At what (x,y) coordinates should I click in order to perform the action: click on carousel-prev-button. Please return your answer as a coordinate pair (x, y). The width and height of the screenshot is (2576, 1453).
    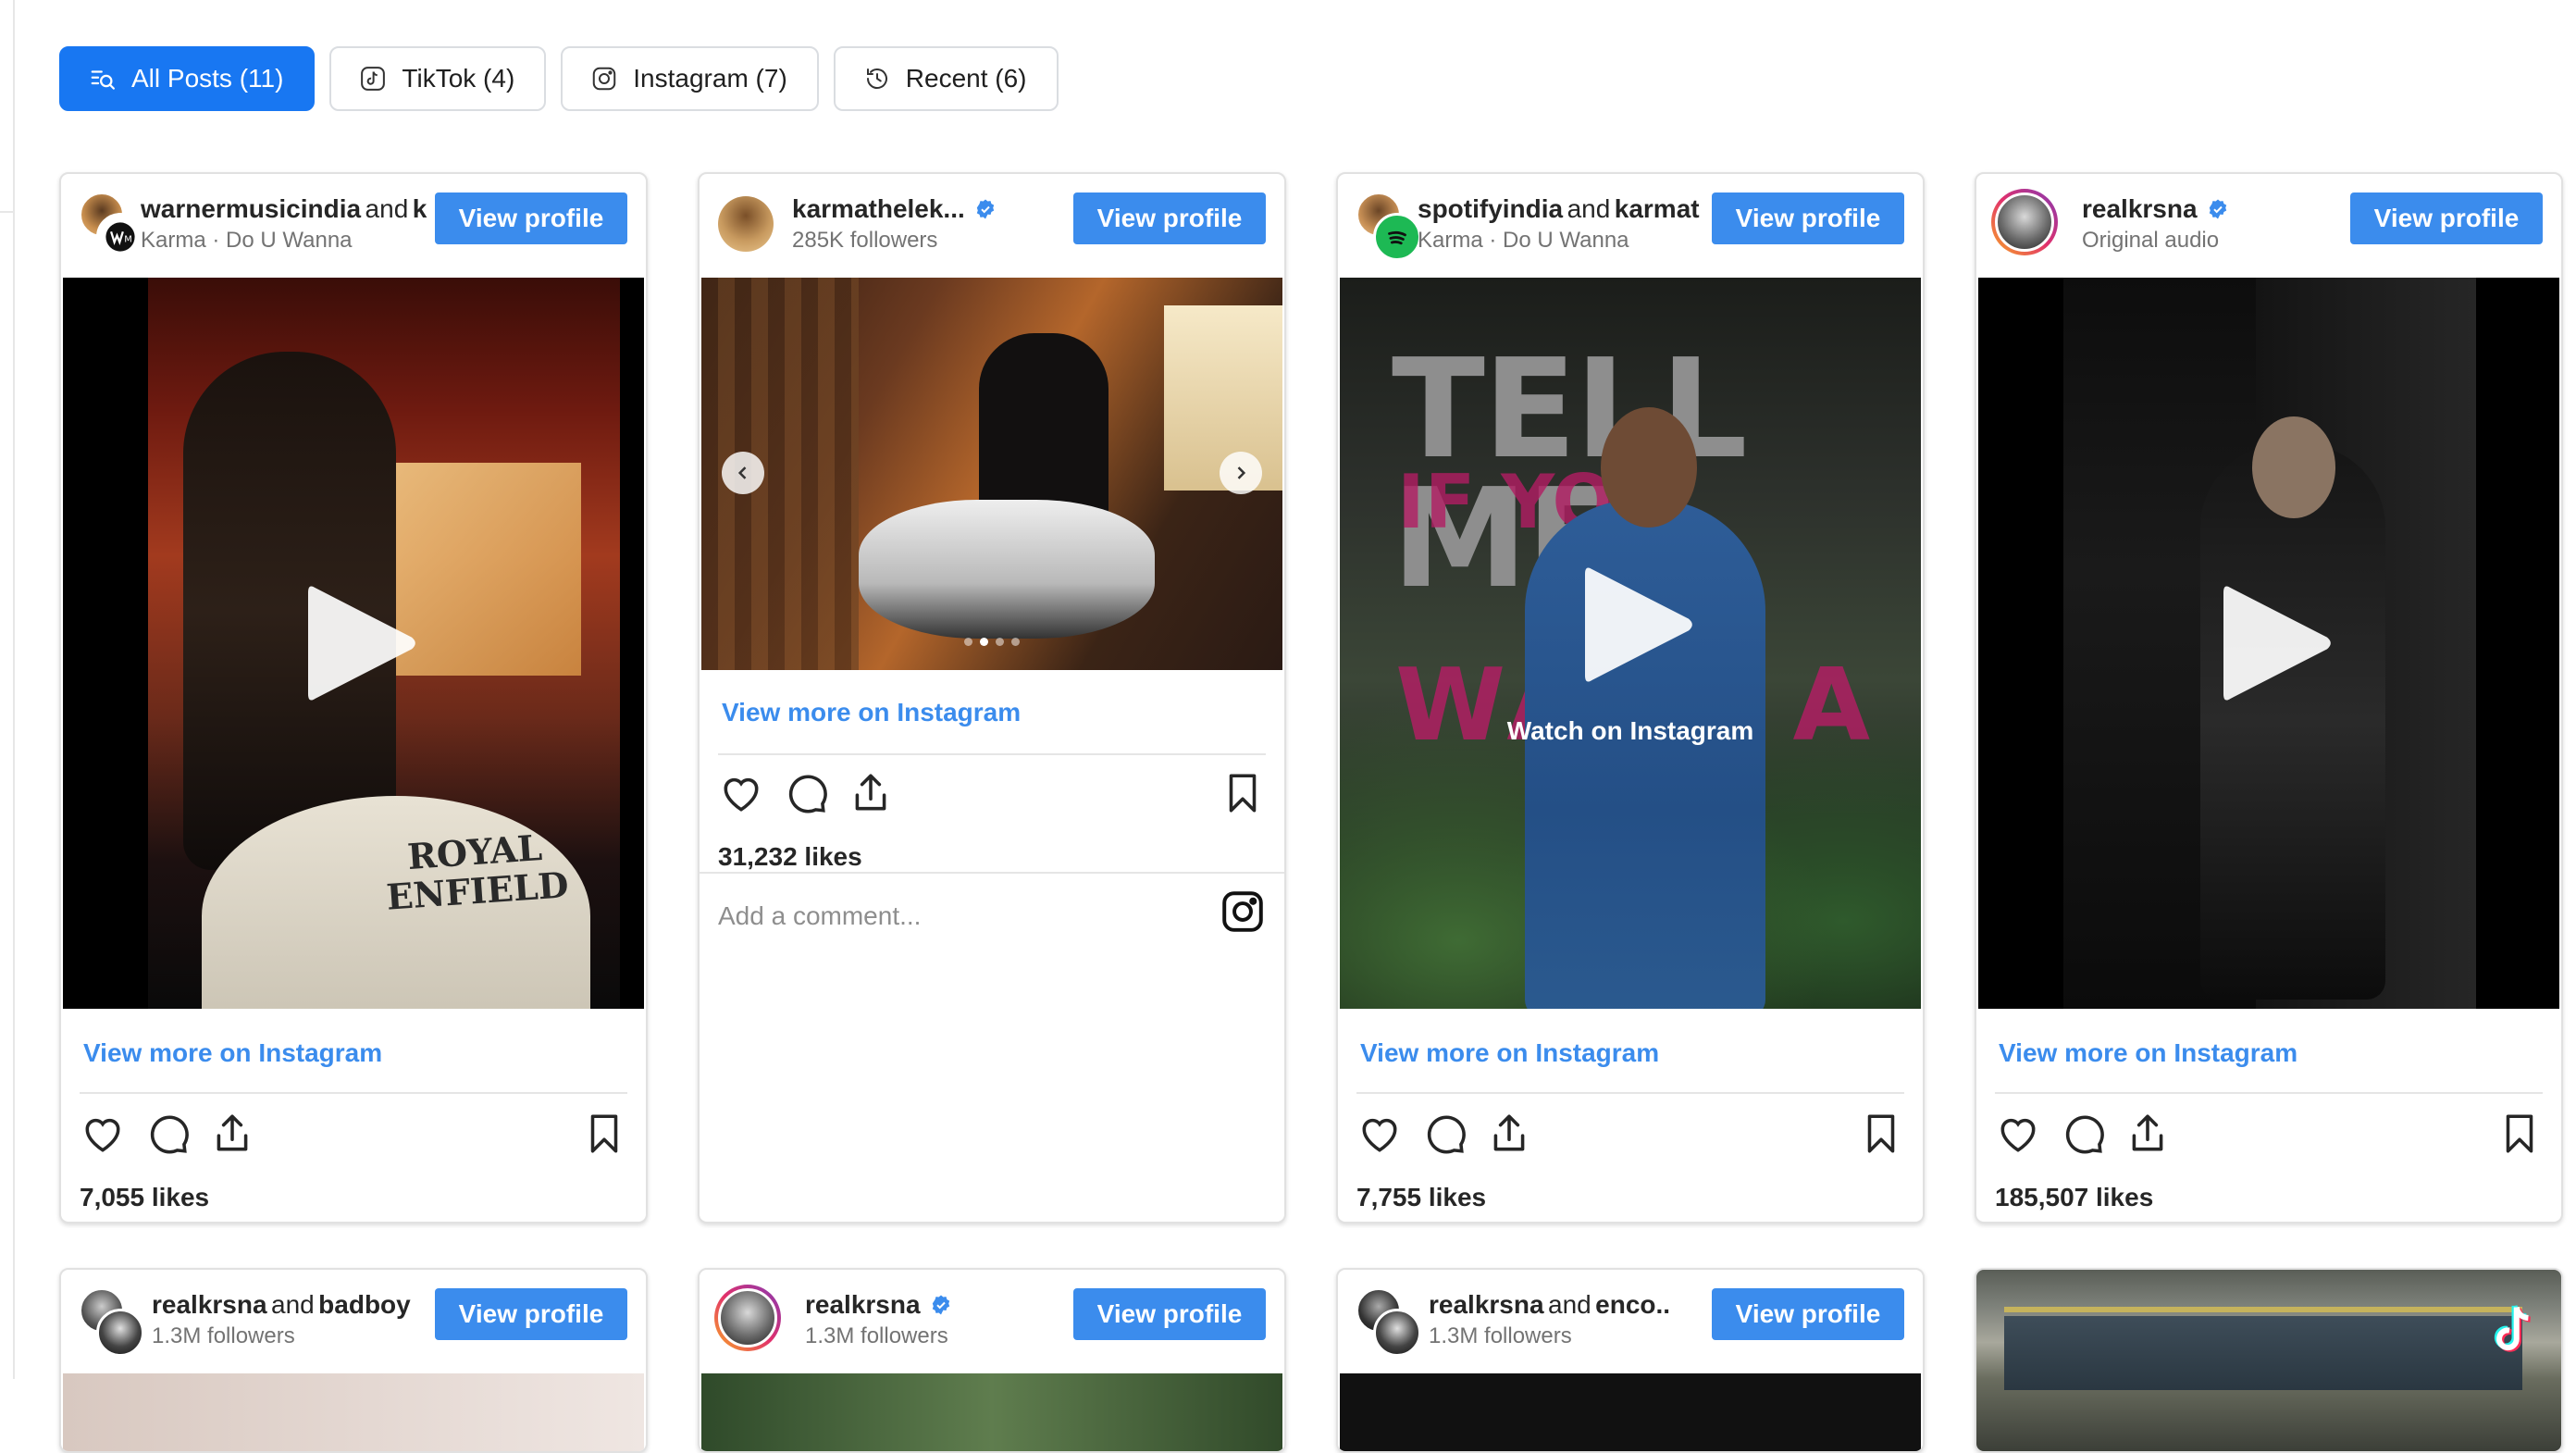
    Looking at the image, I should click on (743, 473).